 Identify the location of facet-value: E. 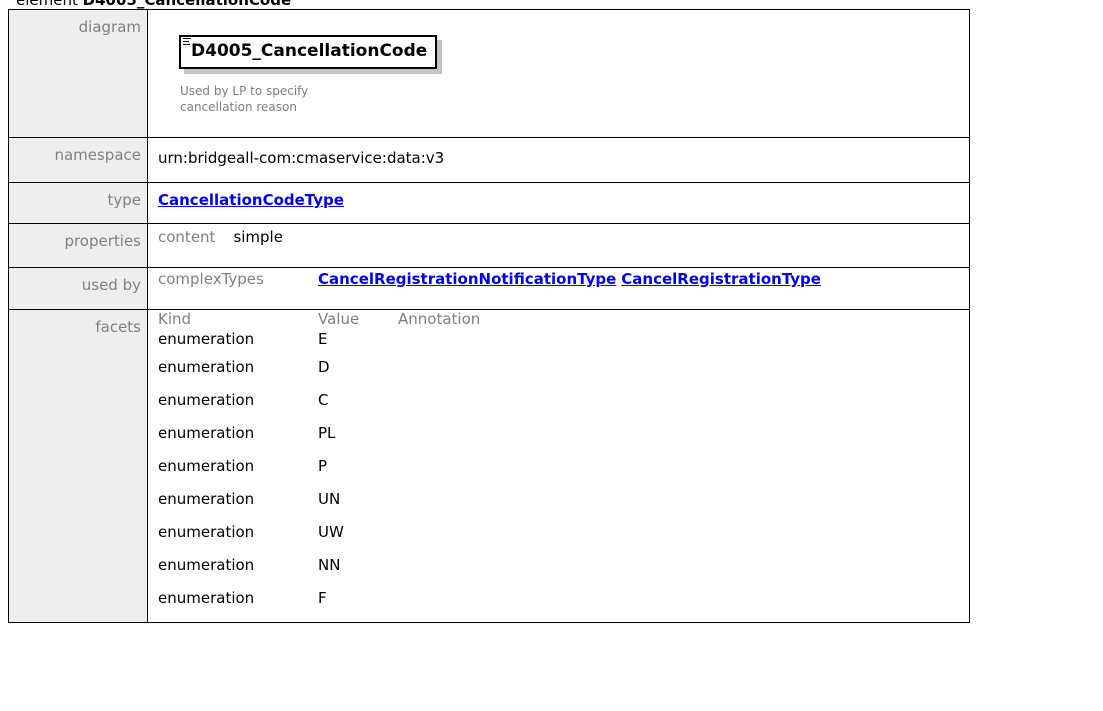
(323, 339).